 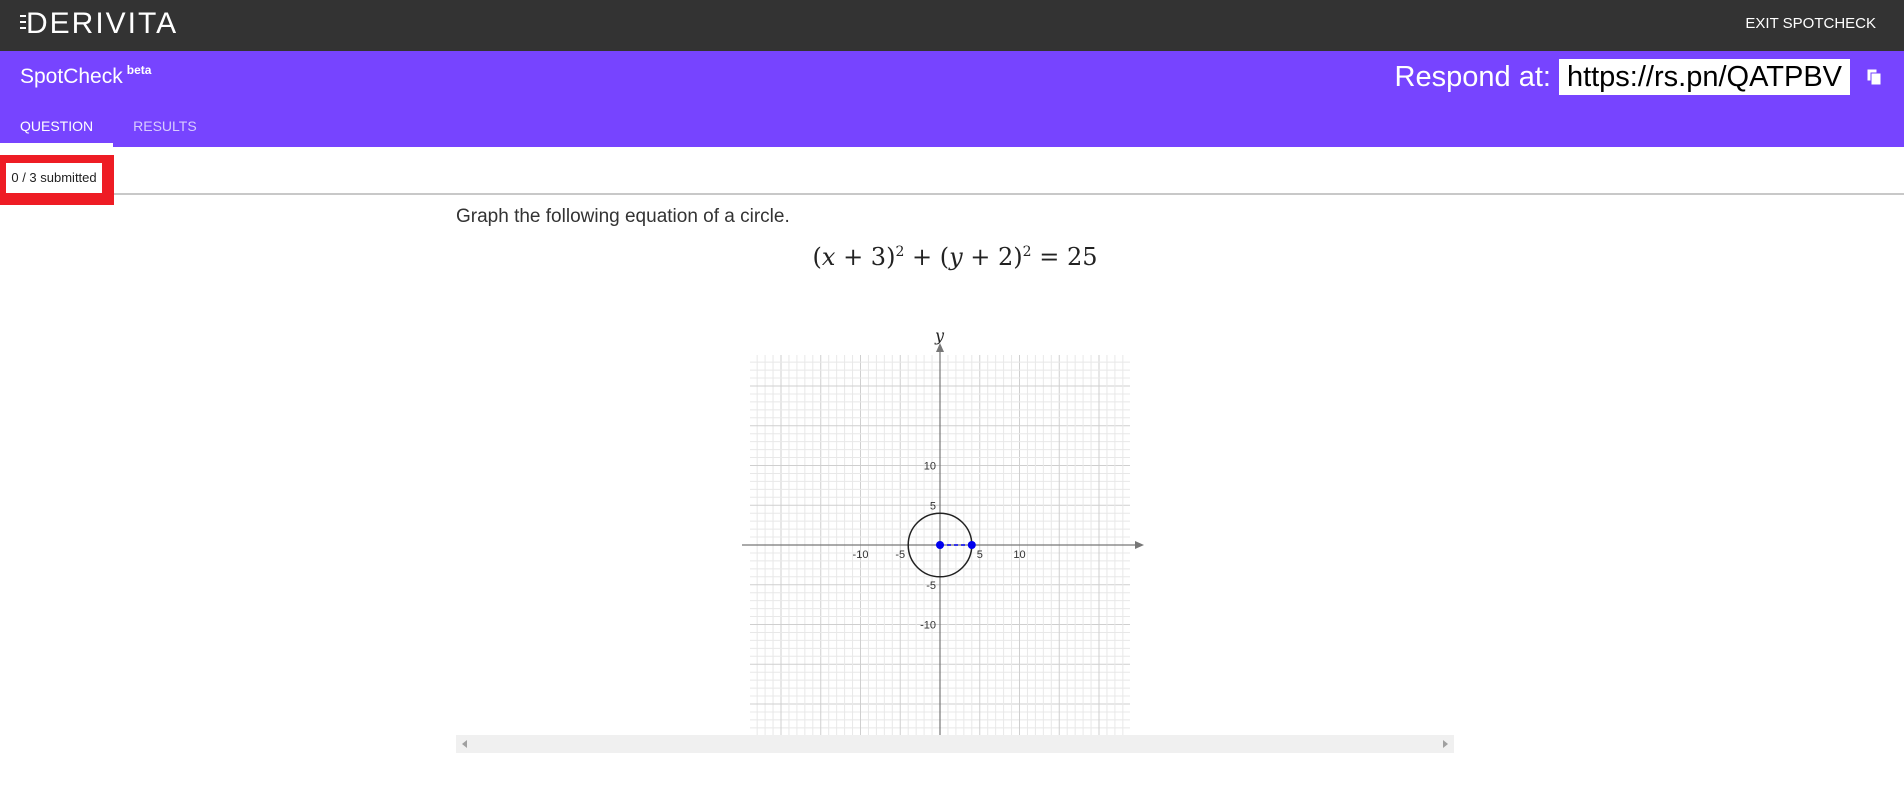 What do you see at coordinates (861, 555) in the screenshot?
I see `x-tick-label: -10` at bounding box center [861, 555].